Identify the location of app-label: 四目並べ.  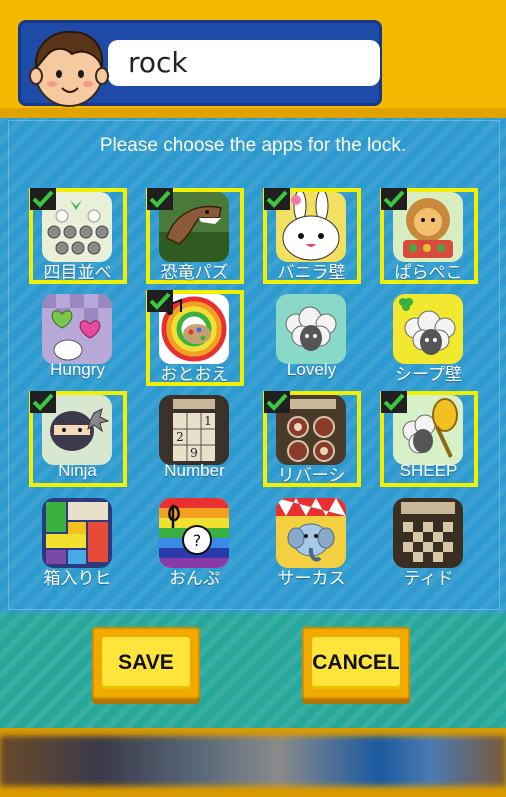
(77, 272).